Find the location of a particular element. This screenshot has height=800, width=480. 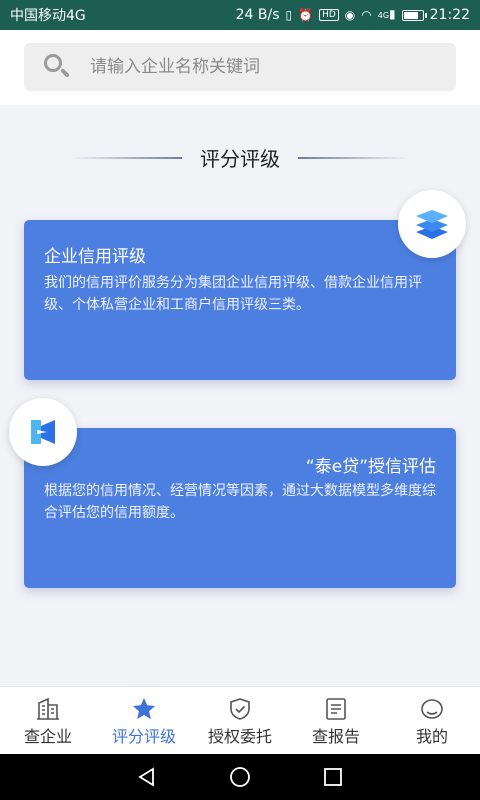

search-icon is located at coordinates (57, 67).